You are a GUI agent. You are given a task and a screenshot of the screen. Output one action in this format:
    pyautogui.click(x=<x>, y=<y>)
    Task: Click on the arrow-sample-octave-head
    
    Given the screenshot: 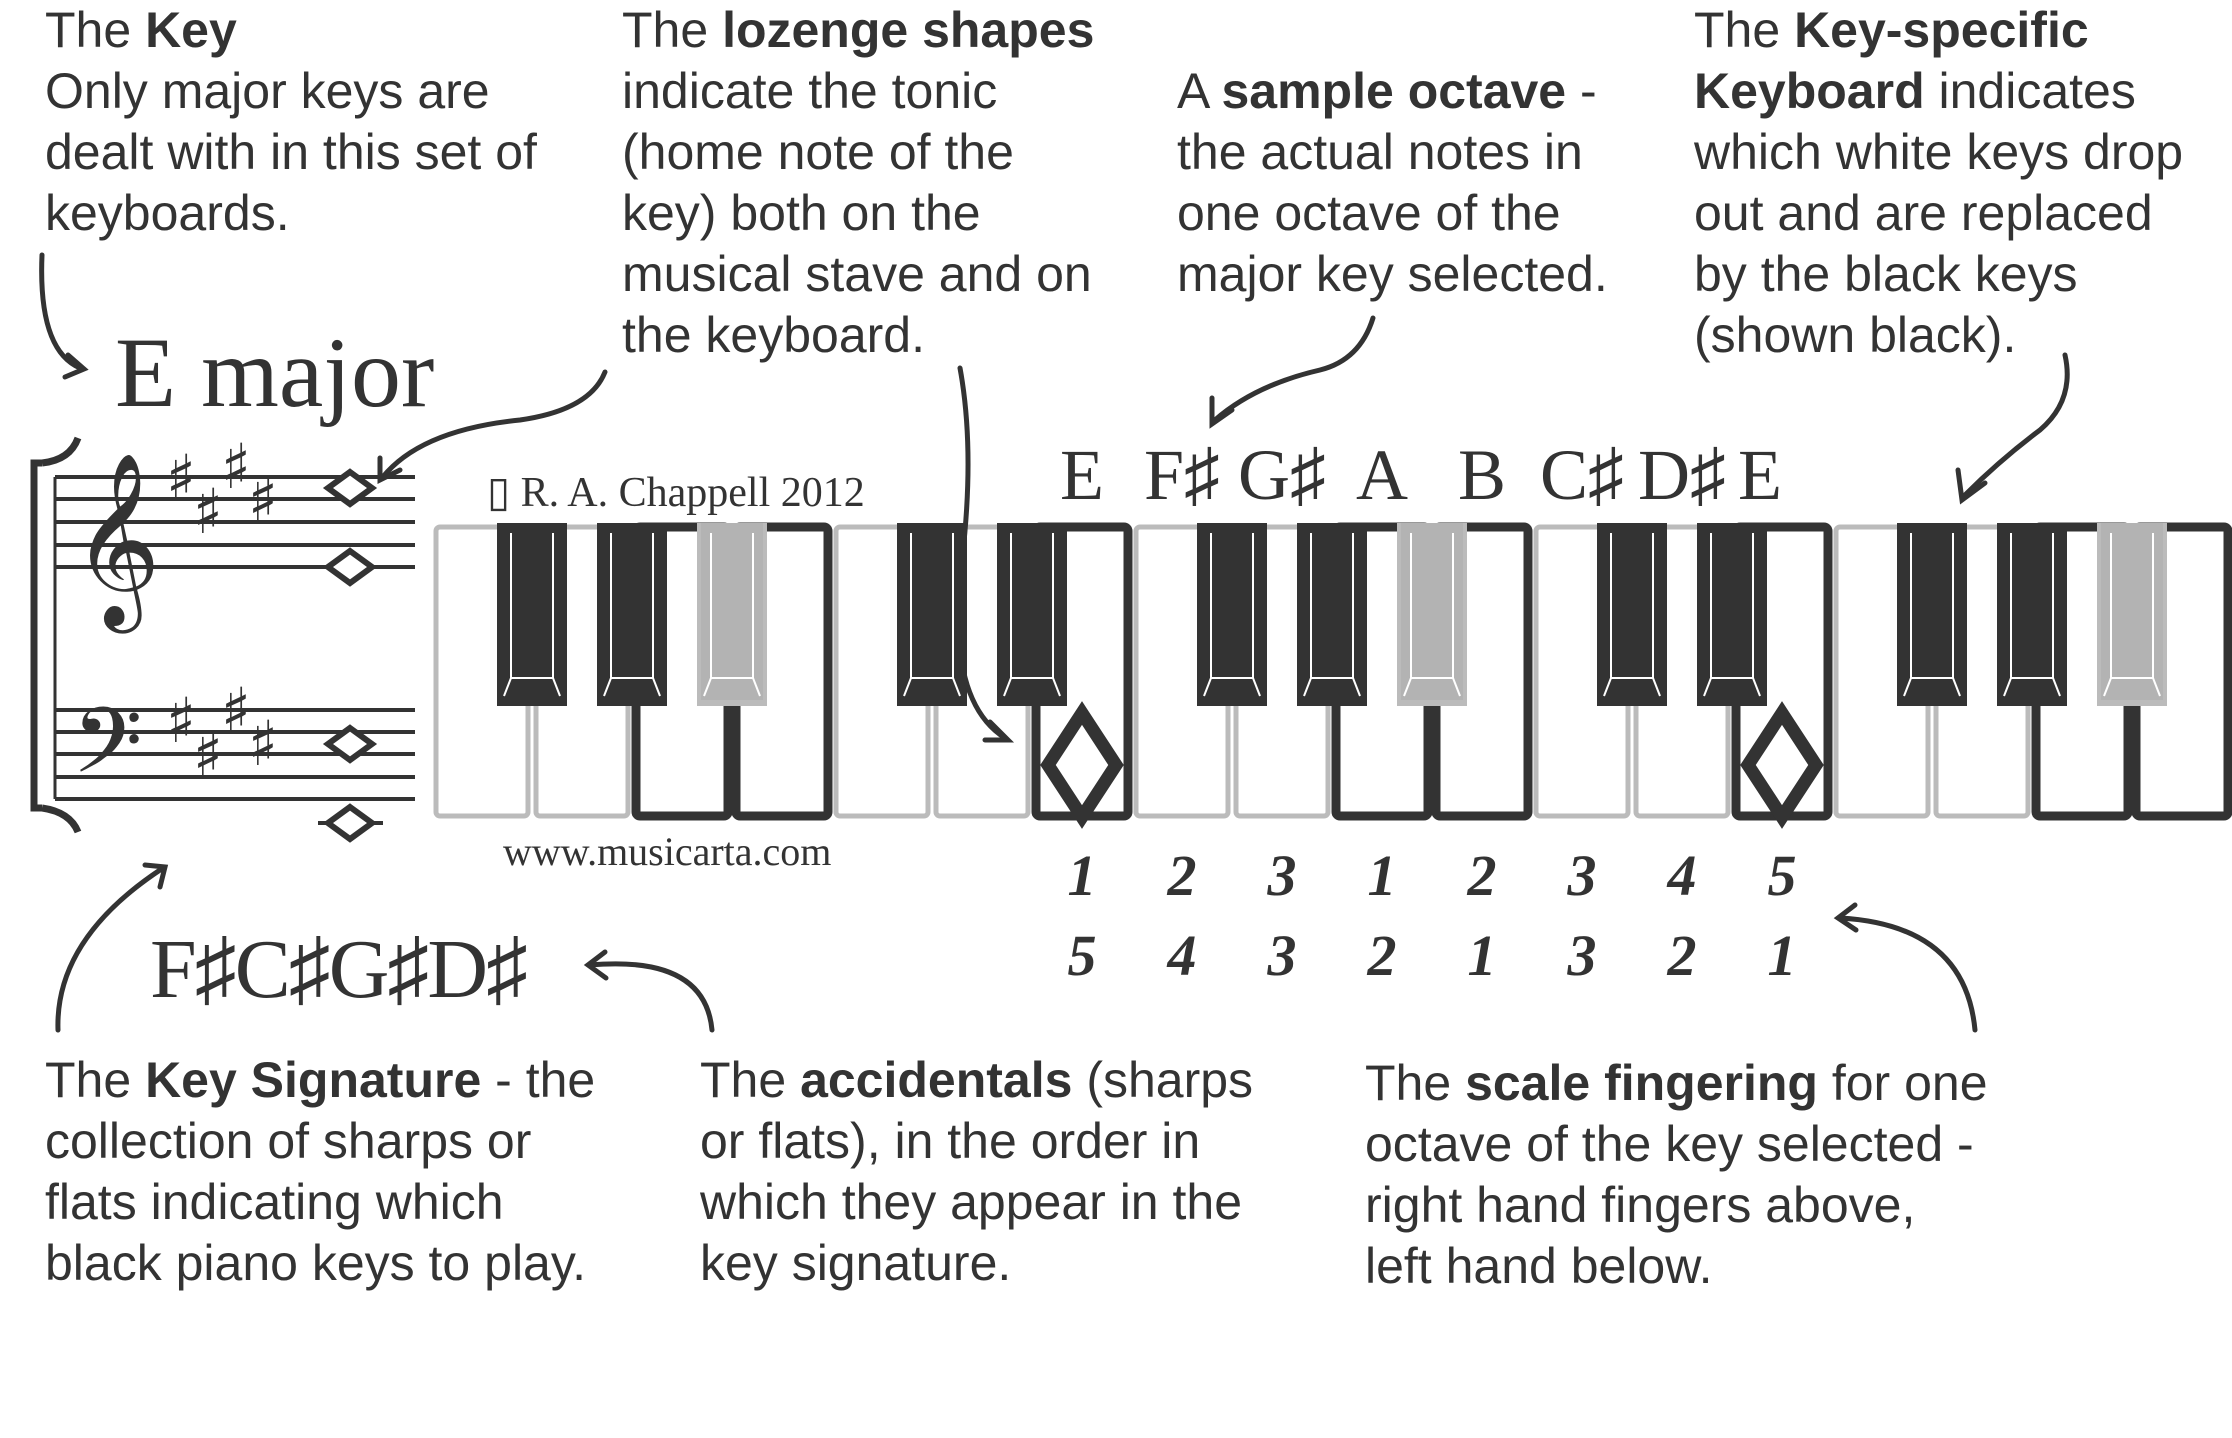 What is the action you would take?
    pyautogui.click(x=1222, y=412)
    